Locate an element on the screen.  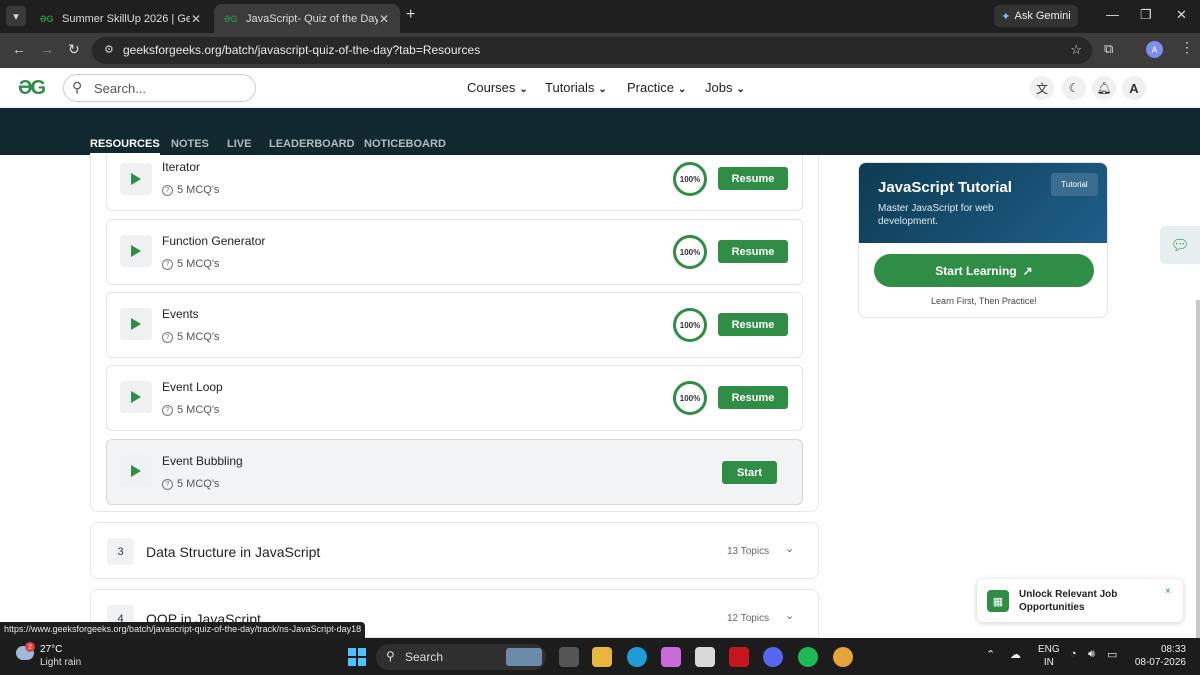
profile-avatar: A is located at coordinates (1154, 49).